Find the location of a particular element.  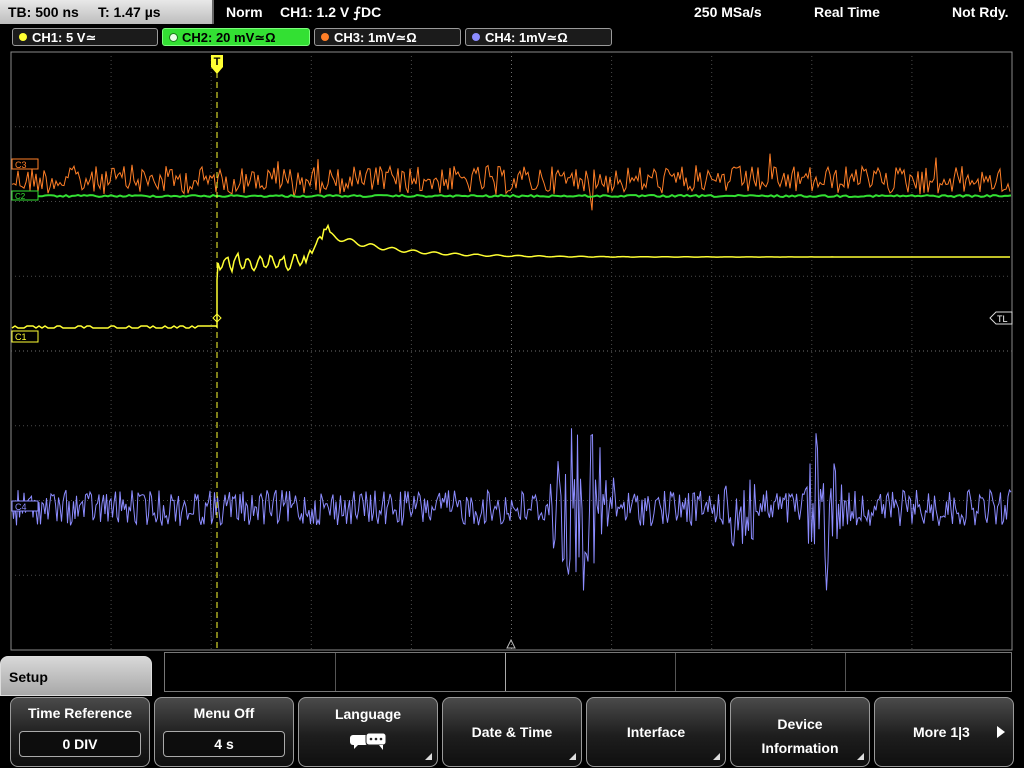

zoom-overview-panel is located at coordinates (588, 672).